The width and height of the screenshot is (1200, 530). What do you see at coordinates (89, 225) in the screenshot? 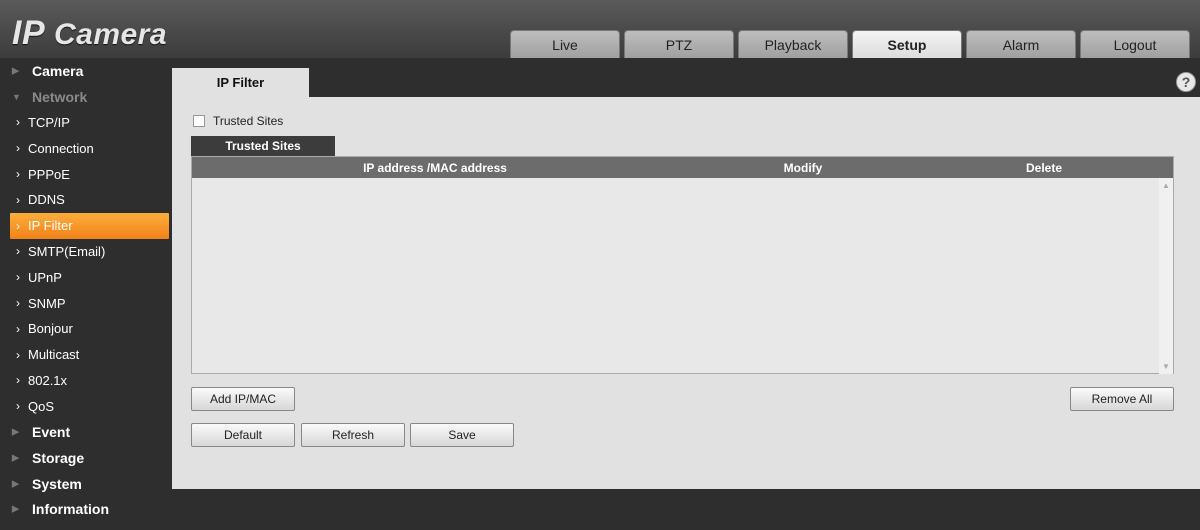
I see `sidebar-item-ip-filter: › IP Filter` at bounding box center [89, 225].